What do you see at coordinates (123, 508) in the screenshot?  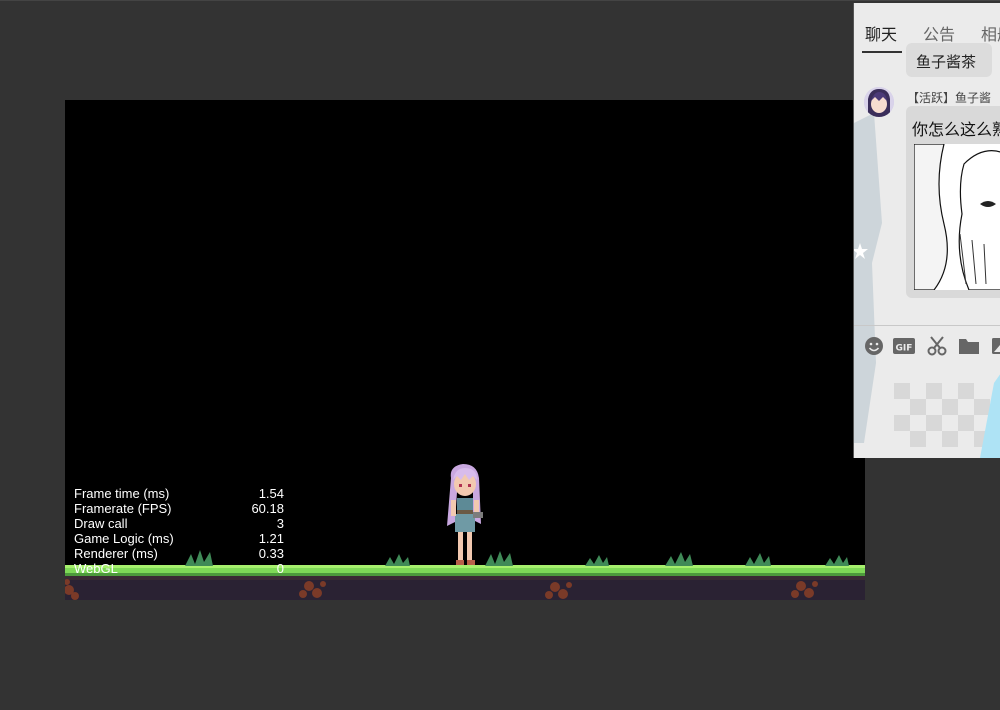 I see `stat-label: Framerate (FPS)` at bounding box center [123, 508].